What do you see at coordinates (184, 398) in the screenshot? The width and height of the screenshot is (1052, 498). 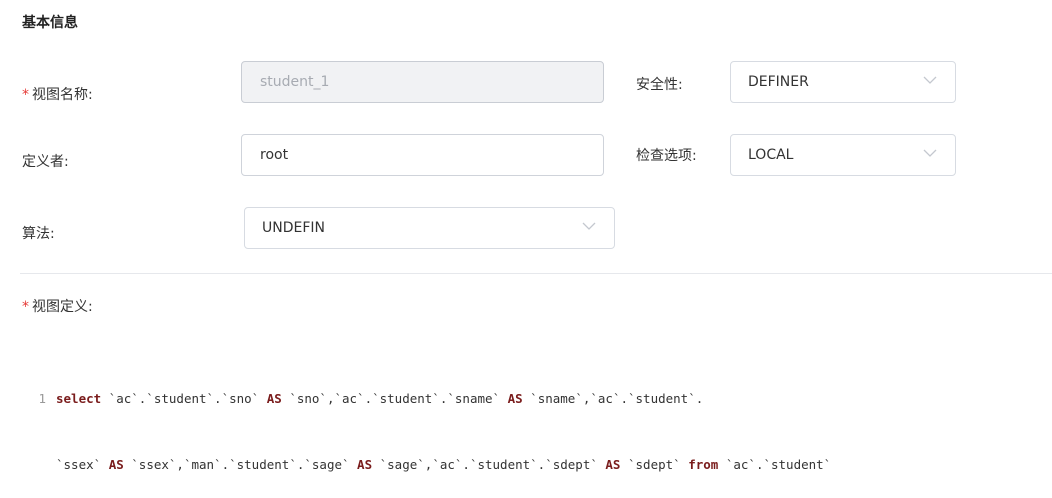 I see `sql-text: `ac`.`student`.`sno`` at bounding box center [184, 398].